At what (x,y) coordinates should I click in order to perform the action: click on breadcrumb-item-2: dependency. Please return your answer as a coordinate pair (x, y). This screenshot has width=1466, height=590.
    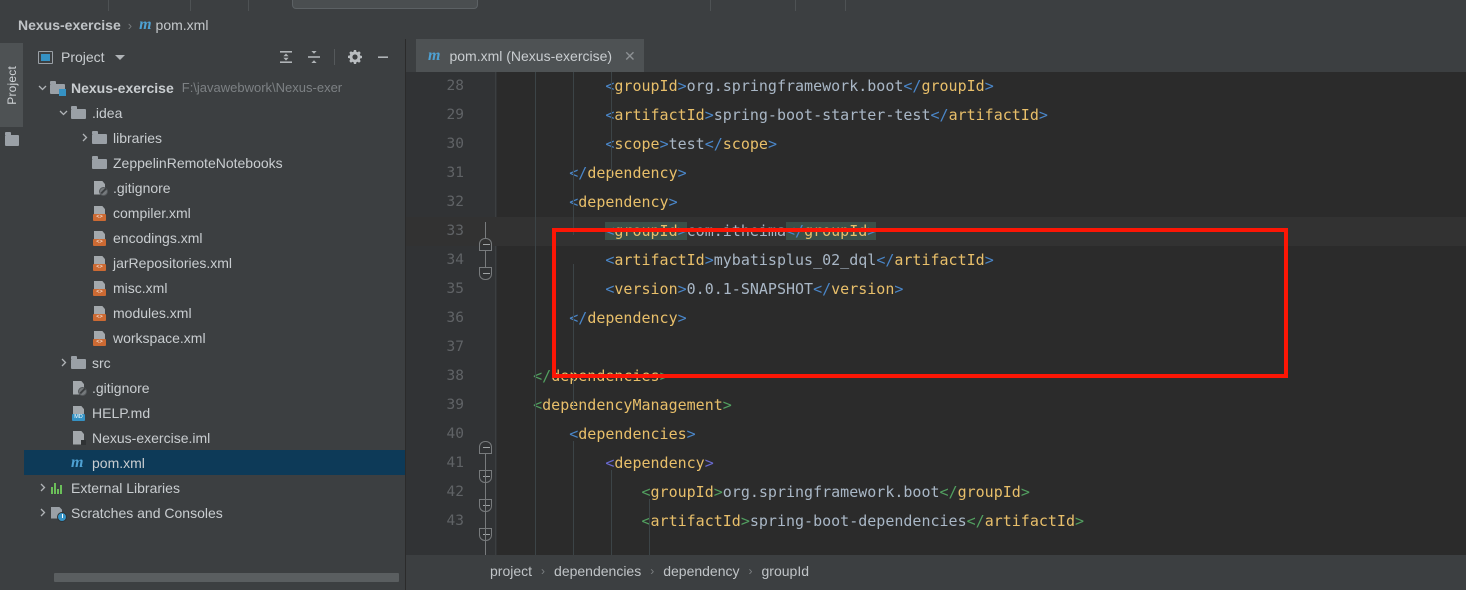
    Looking at the image, I should click on (701, 571).